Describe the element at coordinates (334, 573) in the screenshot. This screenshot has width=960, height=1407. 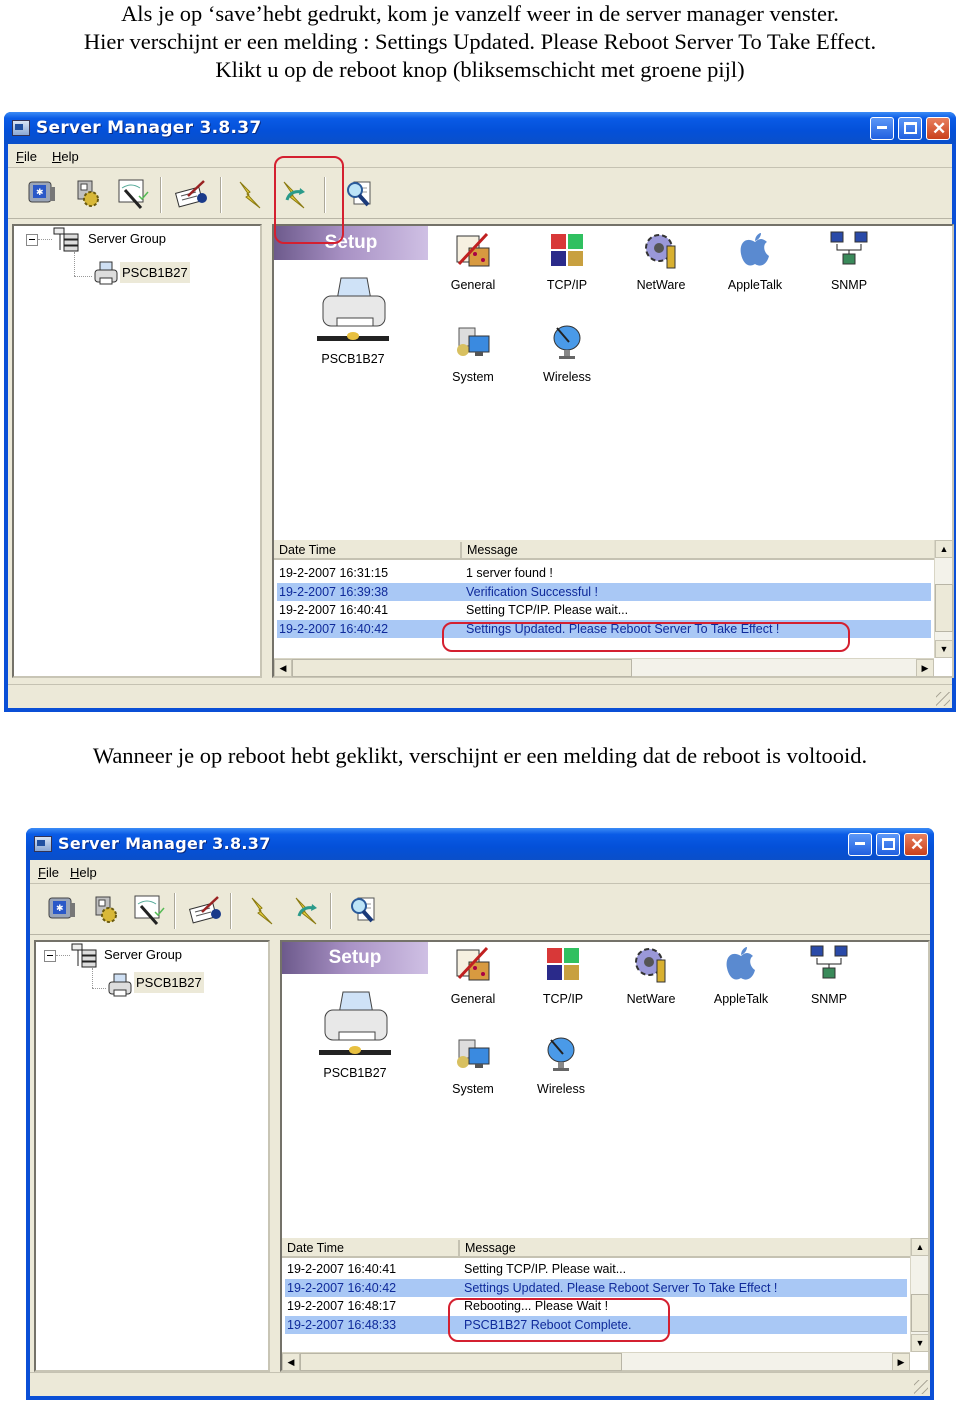
I see `log-datetime: 19-2-2007 16:31:15` at that location.